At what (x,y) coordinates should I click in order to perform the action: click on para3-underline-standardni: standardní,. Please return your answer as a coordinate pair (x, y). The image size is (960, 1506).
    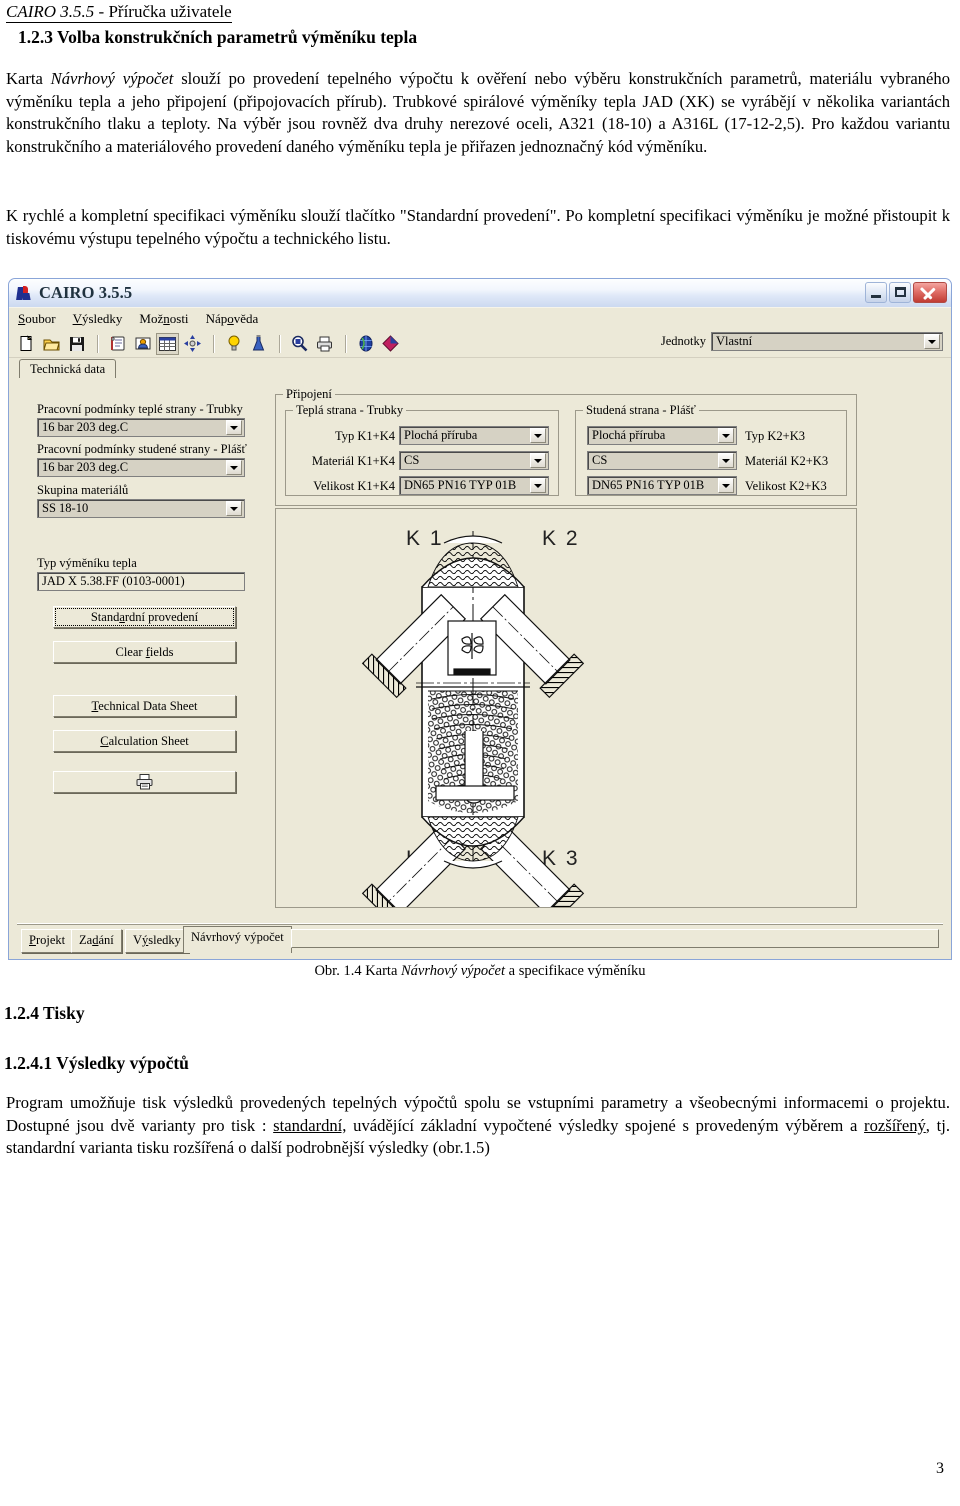
    Looking at the image, I should click on (310, 1125).